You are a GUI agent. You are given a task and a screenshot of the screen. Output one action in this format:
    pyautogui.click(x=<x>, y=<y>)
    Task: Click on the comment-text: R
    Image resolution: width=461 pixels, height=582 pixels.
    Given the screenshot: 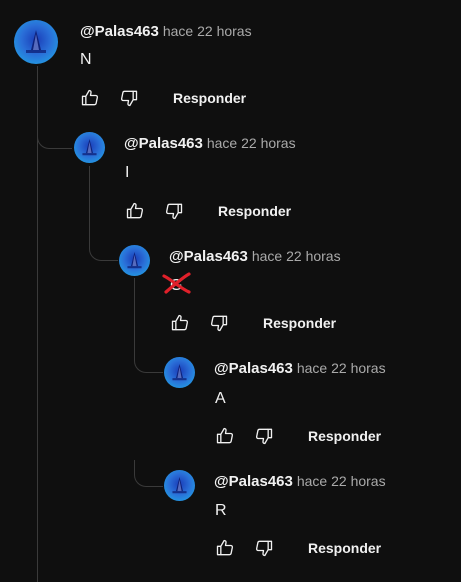 What is the action you would take?
    pyautogui.click(x=221, y=510)
    